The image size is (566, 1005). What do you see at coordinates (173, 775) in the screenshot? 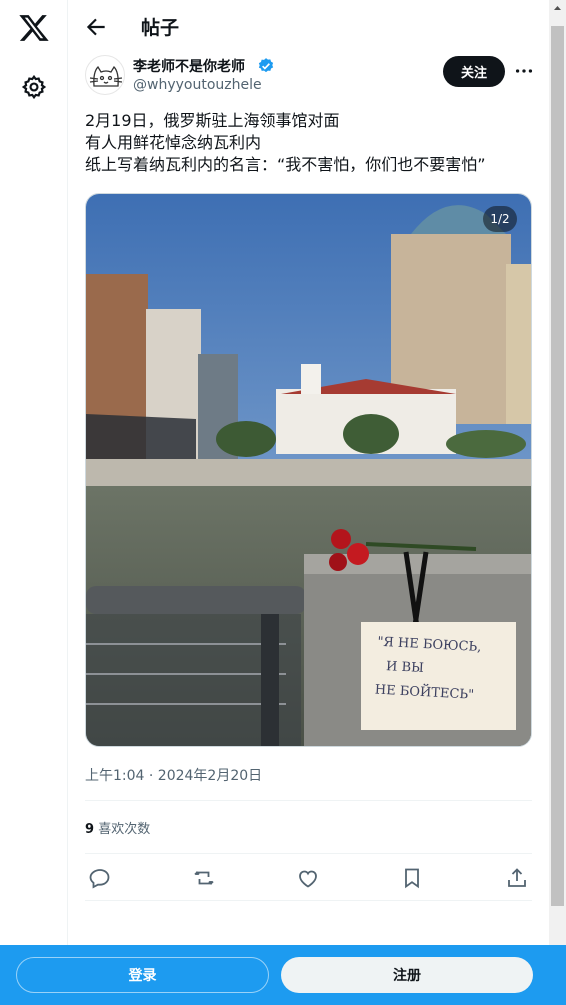
I see `tweet-timestamp: 上午1:04 · 2024年2月20日` at bounding box center [173, 775].